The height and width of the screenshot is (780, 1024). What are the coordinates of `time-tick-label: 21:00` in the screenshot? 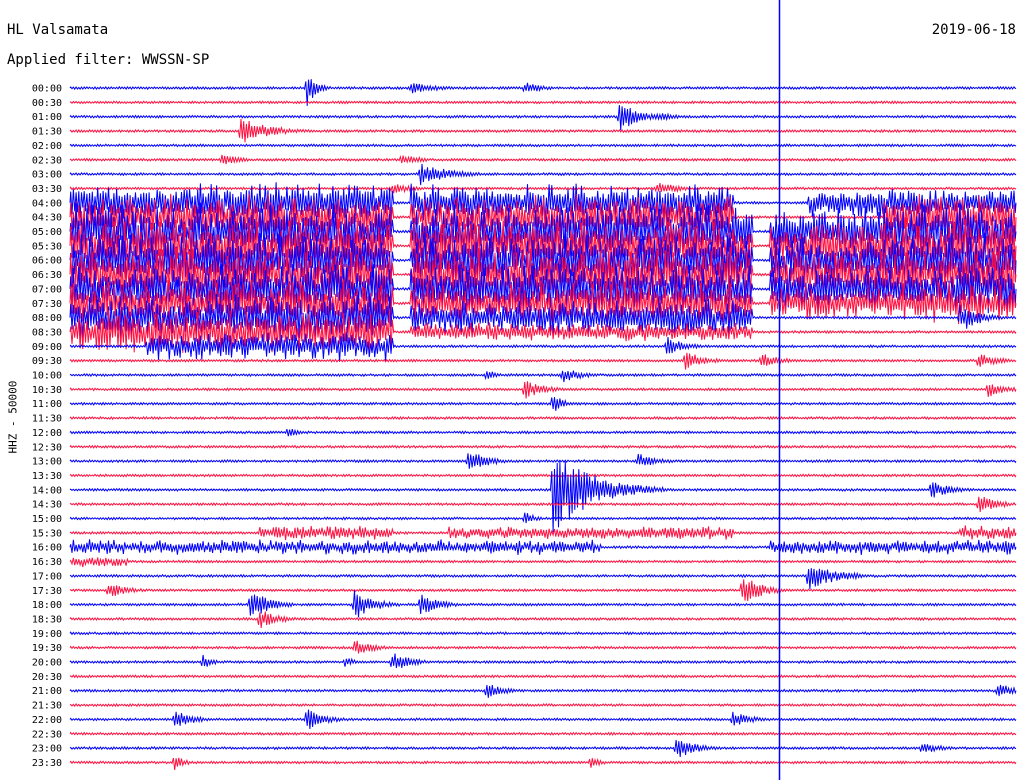 It's located at (47, 691).